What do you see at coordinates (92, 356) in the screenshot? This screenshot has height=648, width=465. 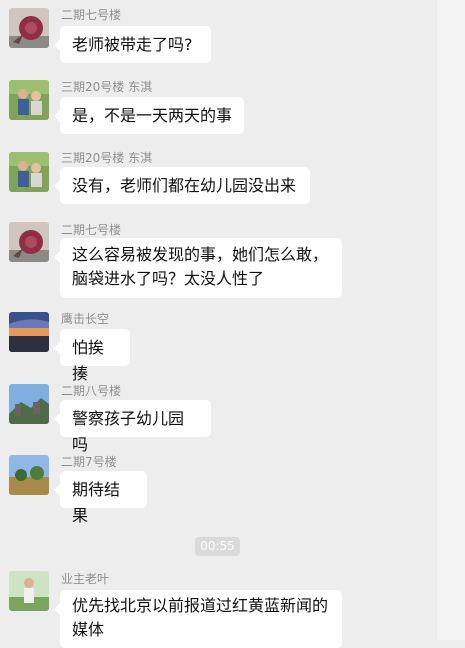 I see `message-bubble: 怕挨揍` at bounding box center [92, 356].